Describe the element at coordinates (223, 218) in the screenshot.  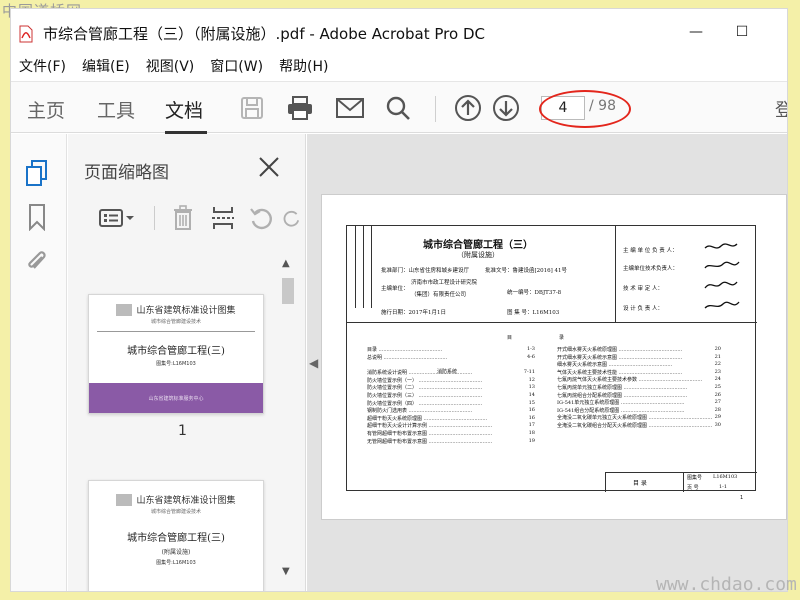
I see `extract-pages-icon` at that location.